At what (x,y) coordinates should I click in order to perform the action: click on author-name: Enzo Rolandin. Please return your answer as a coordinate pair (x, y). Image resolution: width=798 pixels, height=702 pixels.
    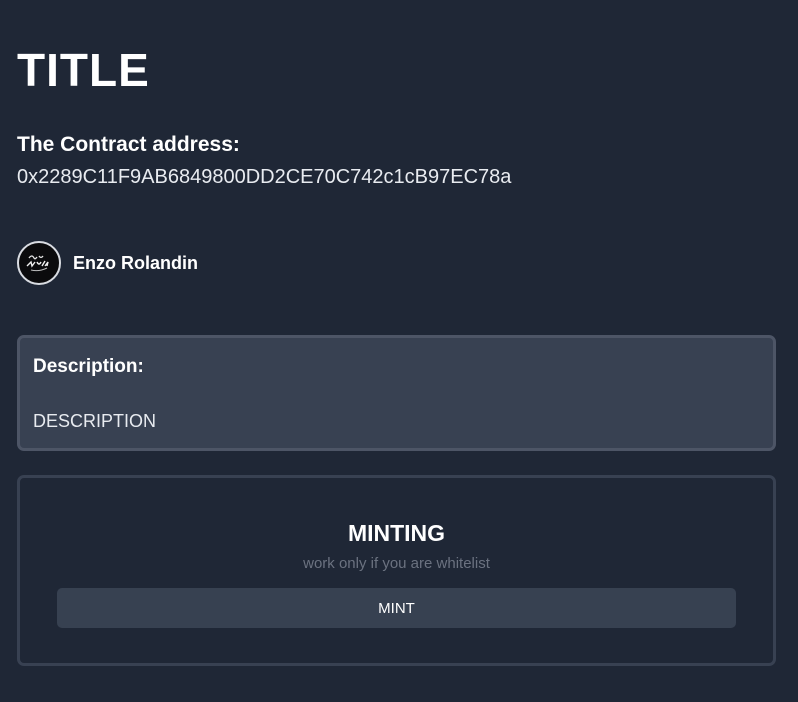
    Looking at the image, I should click on (135, 263).